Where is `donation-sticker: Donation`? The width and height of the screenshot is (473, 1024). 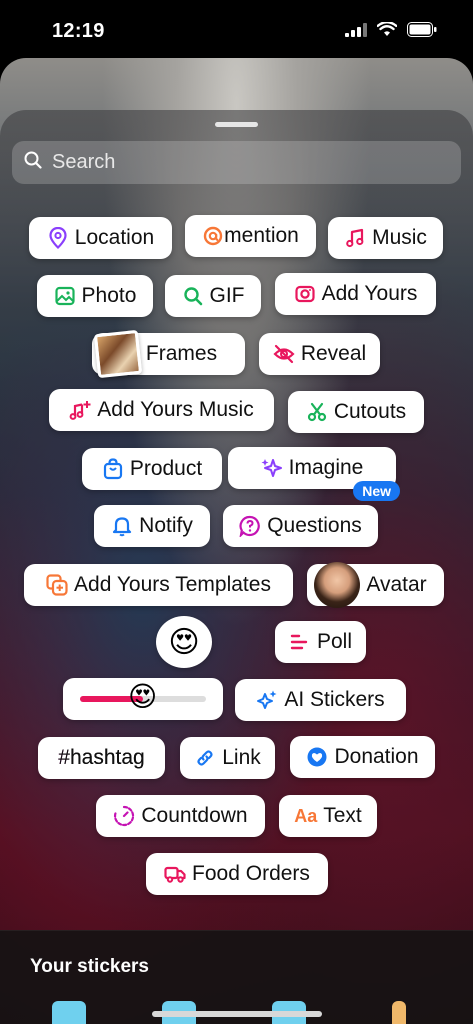
donation-sticker: Donation is located at coordinates (362, 757).